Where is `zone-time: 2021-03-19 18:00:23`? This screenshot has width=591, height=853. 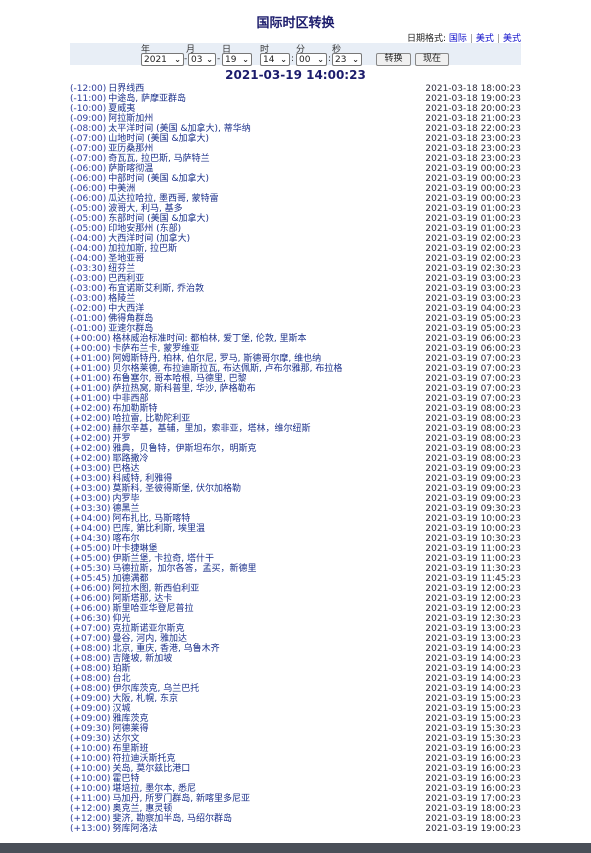 zone-time: 2021-03-19 18:00:23 is located at coordinates (473, 809).